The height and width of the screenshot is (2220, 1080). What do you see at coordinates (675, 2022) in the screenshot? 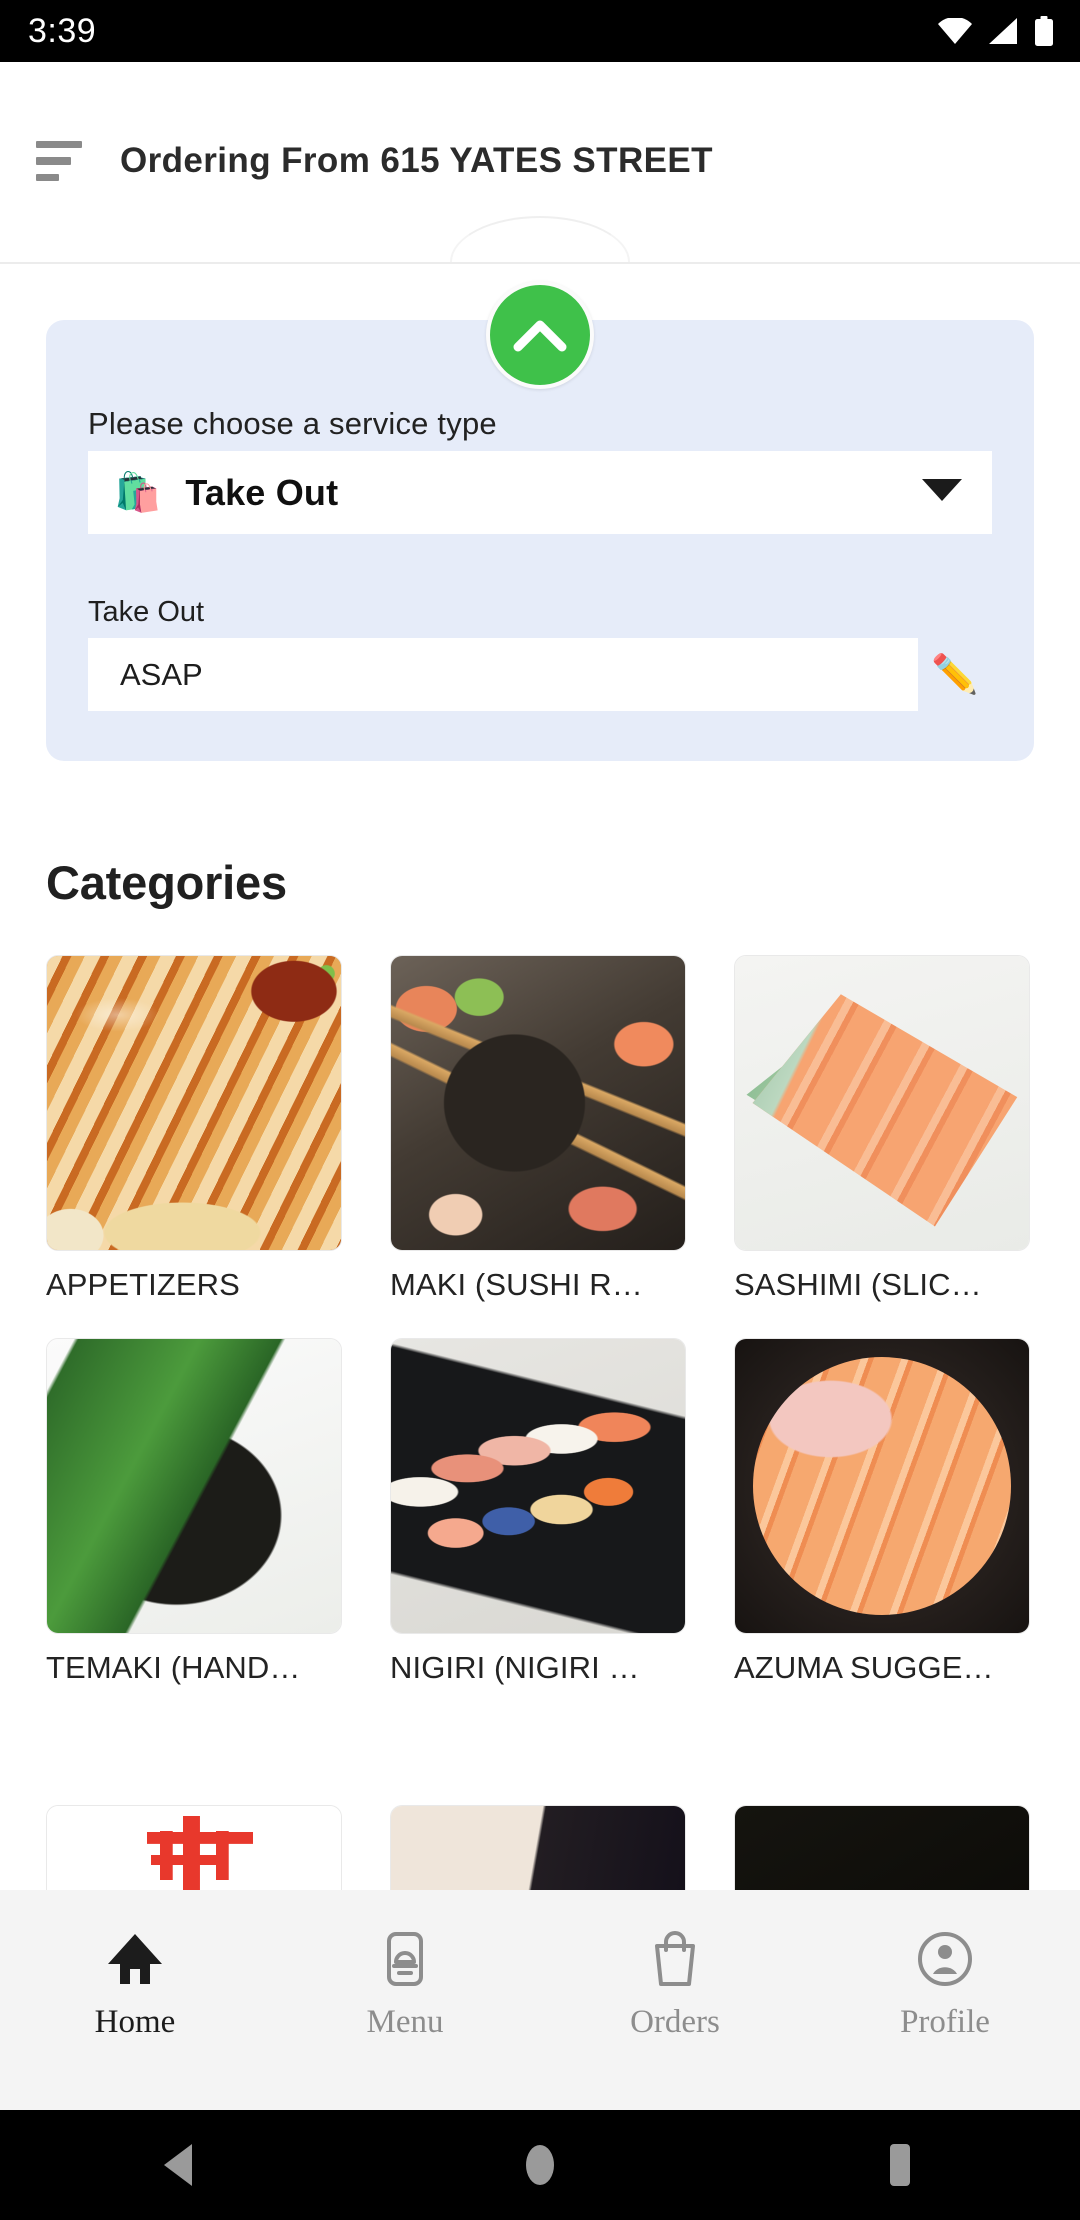
I see `nav-label-orders: Orders` at bounding box center [675, 2022].